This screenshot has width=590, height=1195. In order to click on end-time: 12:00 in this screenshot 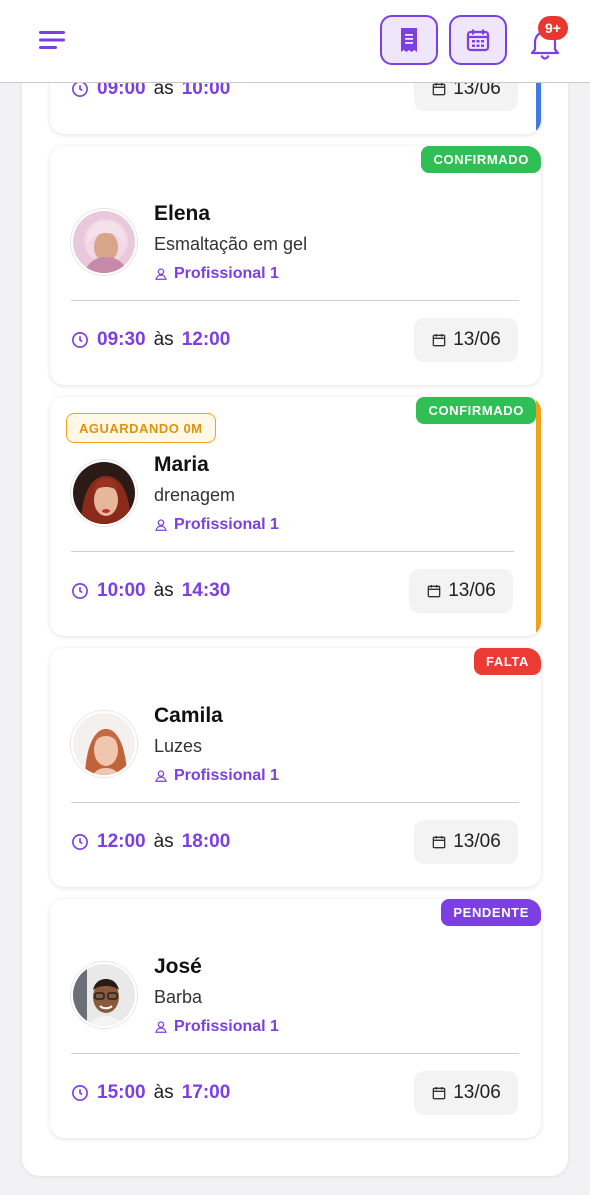, I will do `click(206, 339)`.